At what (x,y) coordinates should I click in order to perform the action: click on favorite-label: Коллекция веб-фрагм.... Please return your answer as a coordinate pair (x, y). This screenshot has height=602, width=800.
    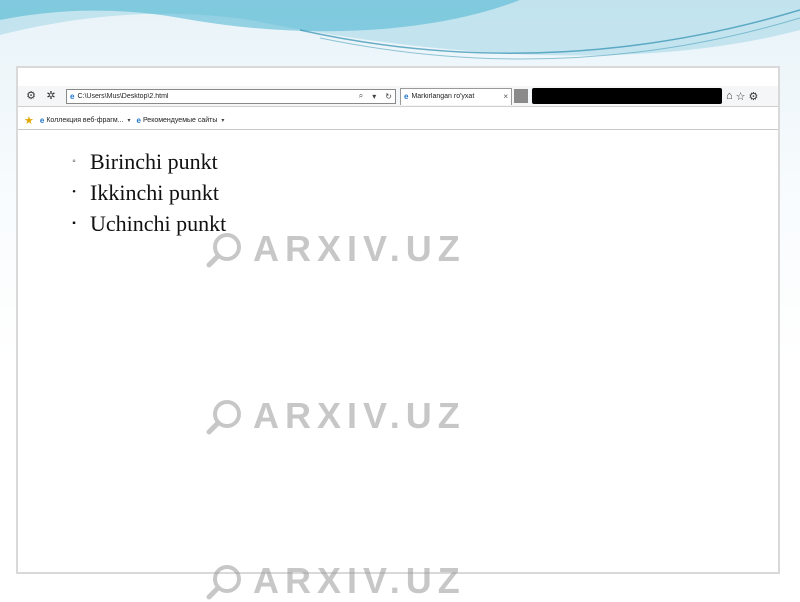
    Looking at the image, I should click on (85, 120).